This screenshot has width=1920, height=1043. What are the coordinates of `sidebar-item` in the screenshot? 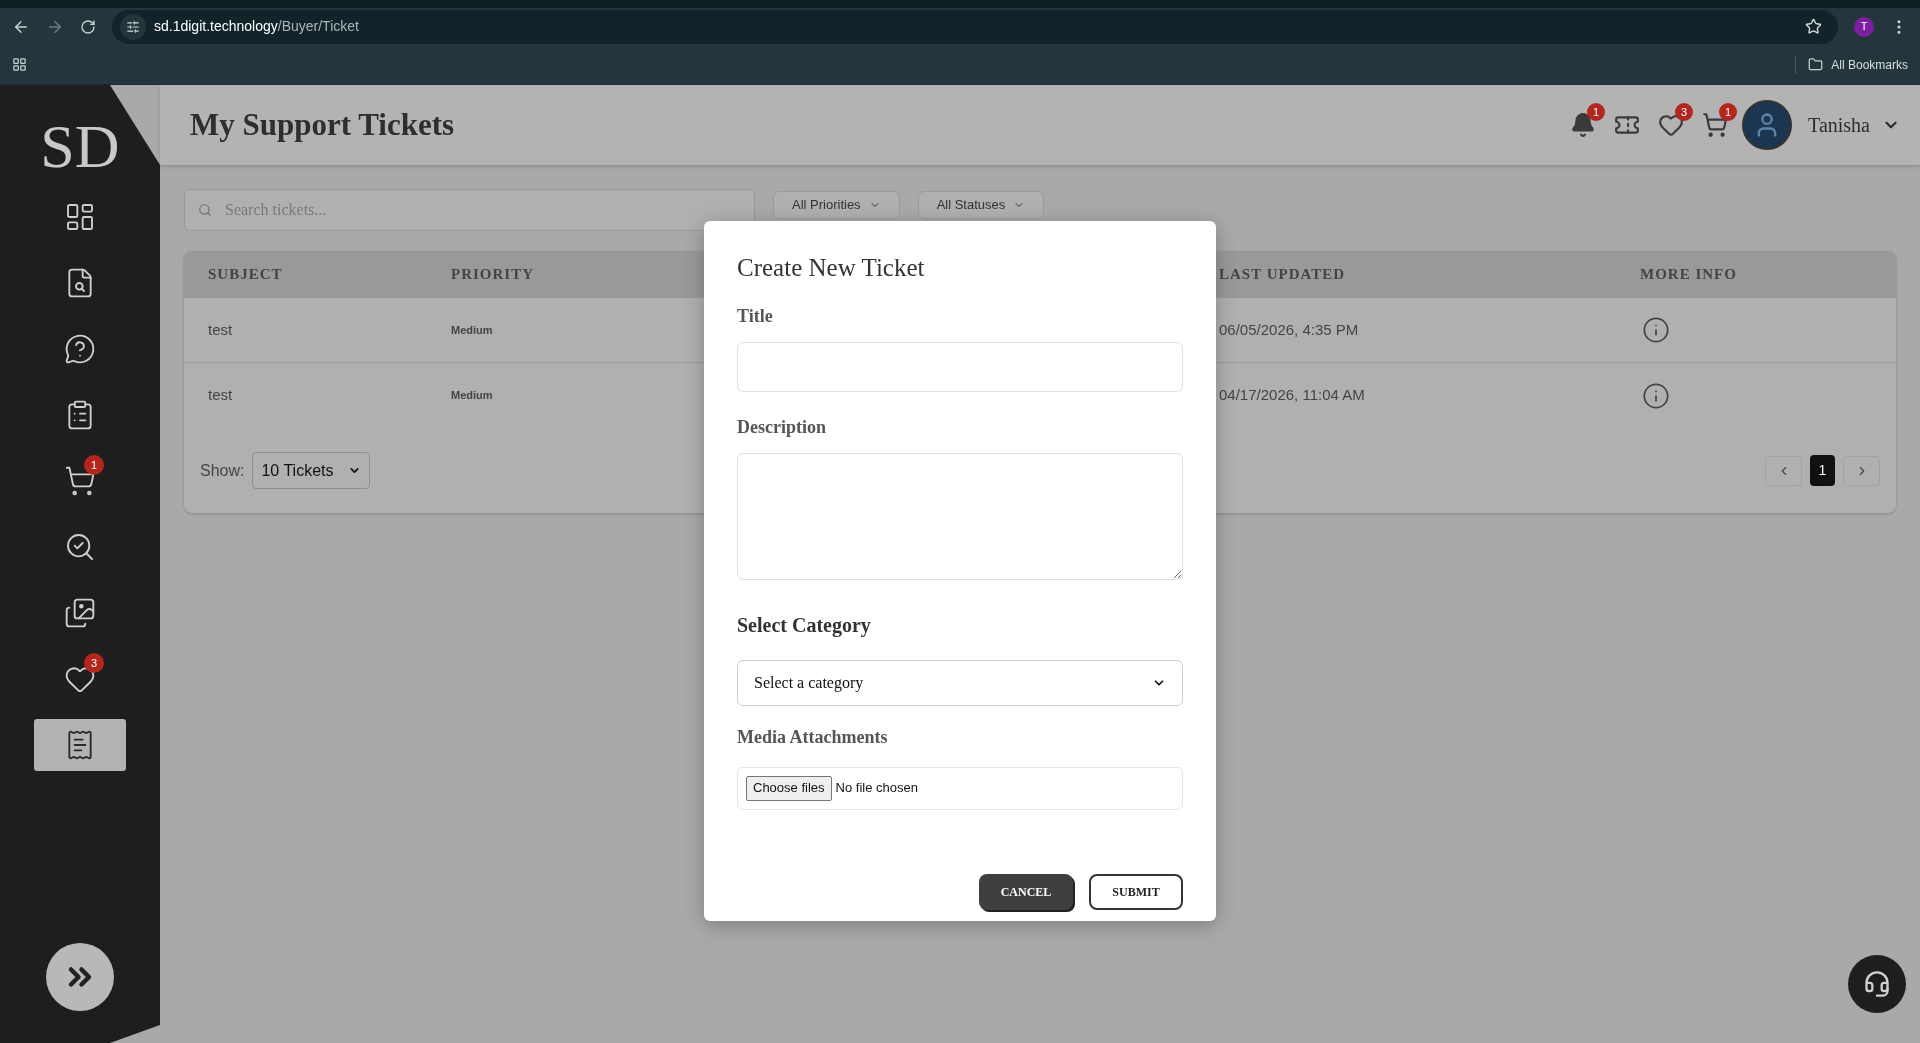 It's located at (80, 745).